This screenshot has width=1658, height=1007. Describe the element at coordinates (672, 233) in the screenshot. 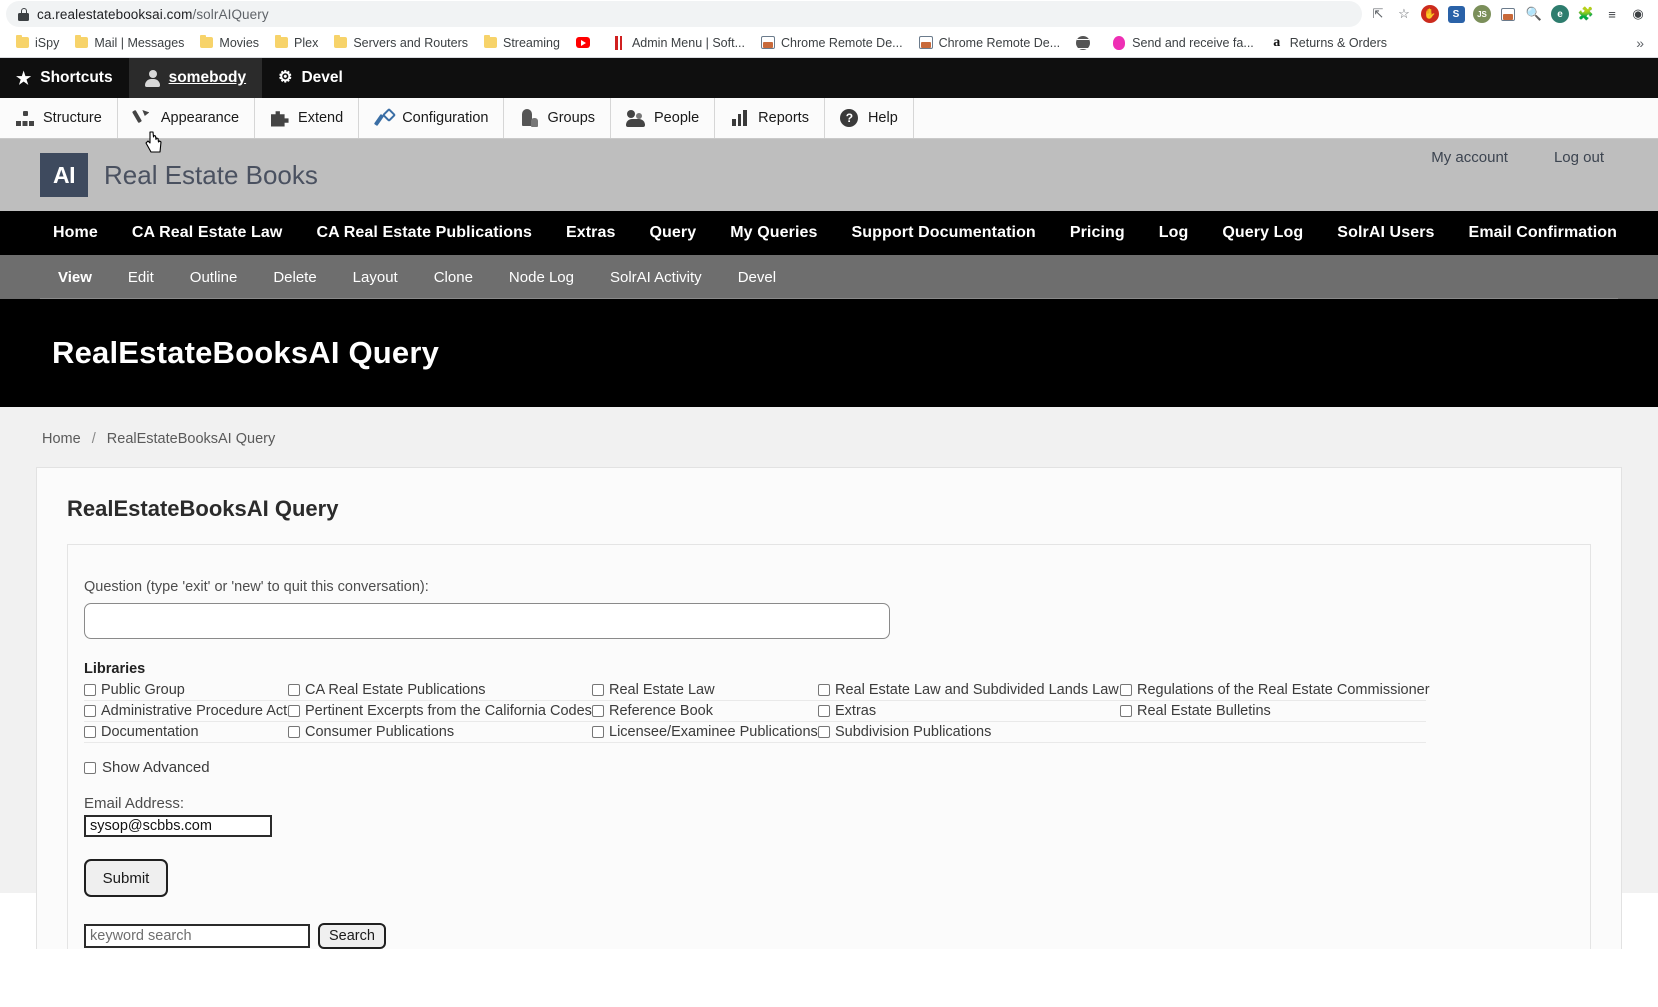

I see `nav-item-query: Query` at that location.